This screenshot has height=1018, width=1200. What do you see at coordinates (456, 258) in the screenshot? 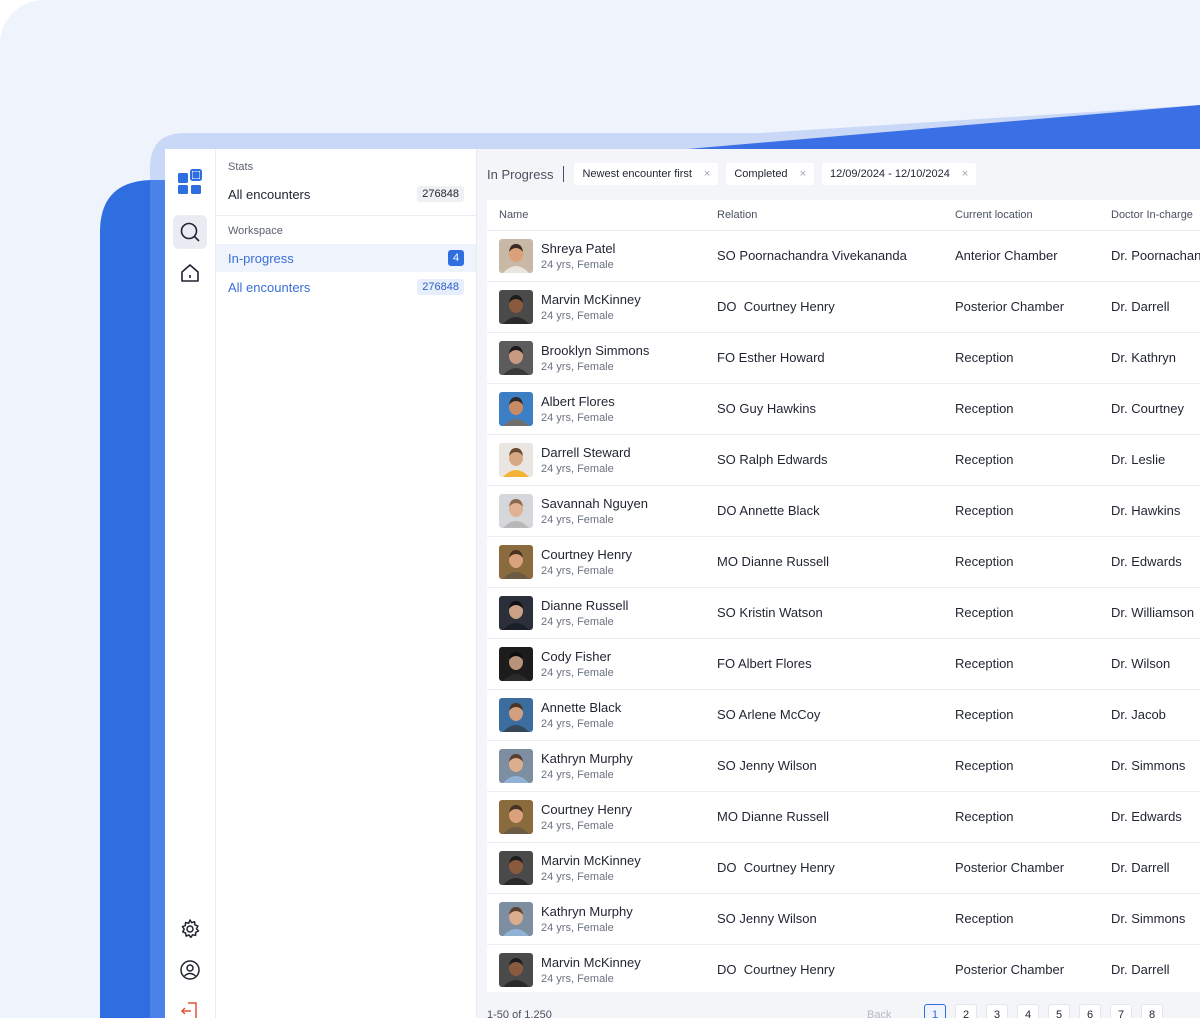
I see `count-badge: 4` at bounding box center [456, 258].